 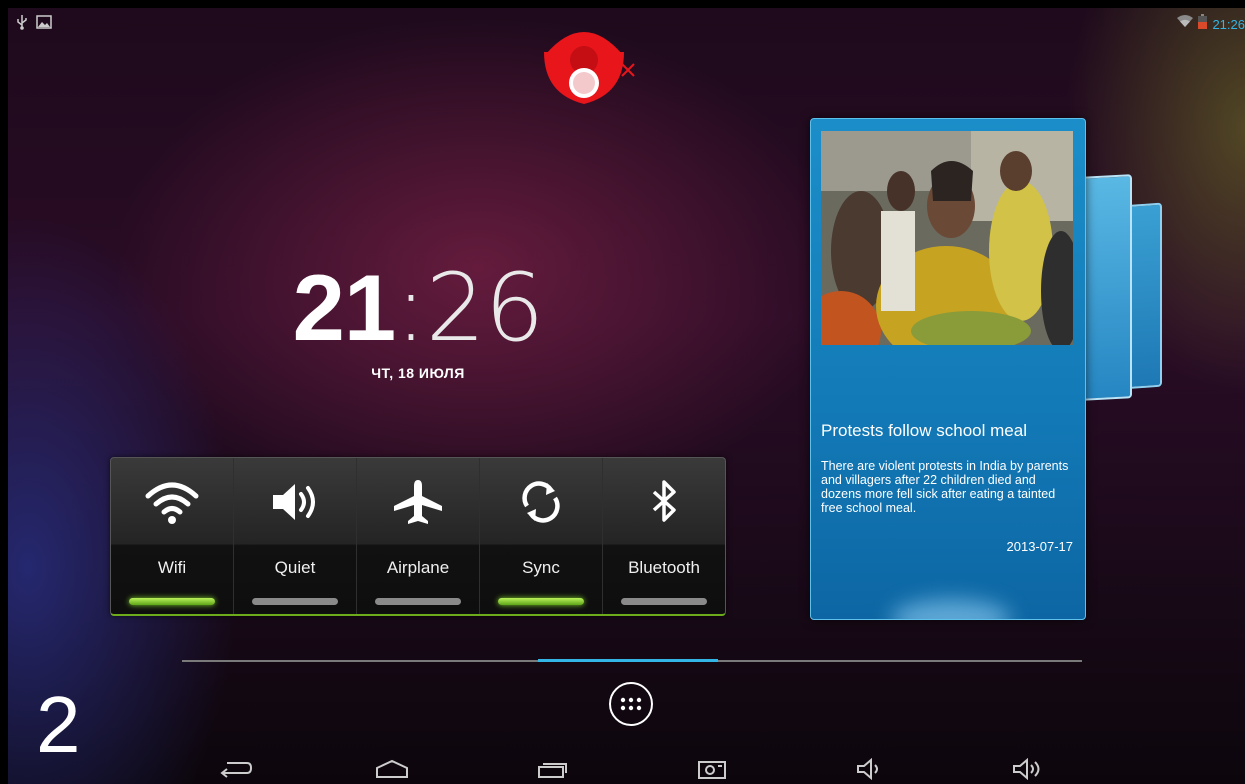 What do you see at coordinates (664, 567) in the screenshot?
I see `bluetooth-label: Bluetooth` at bounding box center [664, 567].